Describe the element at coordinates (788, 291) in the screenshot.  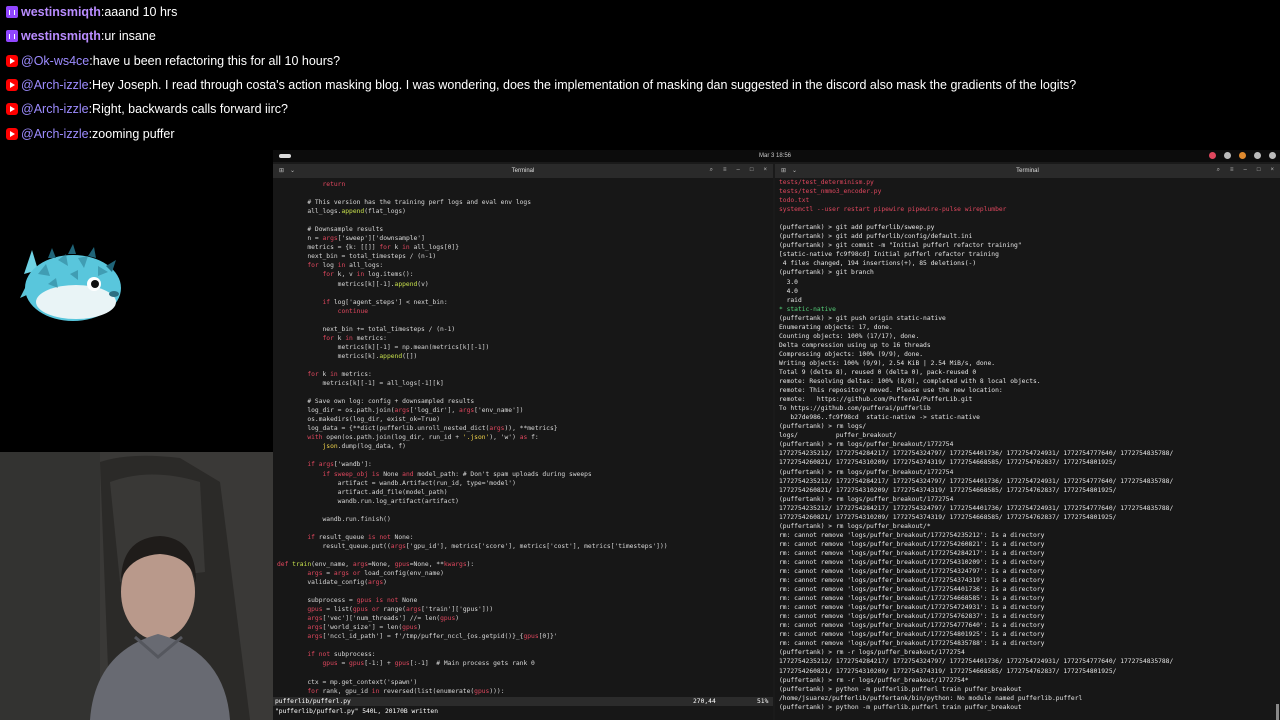
I see `shell-line: 4.0` at that location.